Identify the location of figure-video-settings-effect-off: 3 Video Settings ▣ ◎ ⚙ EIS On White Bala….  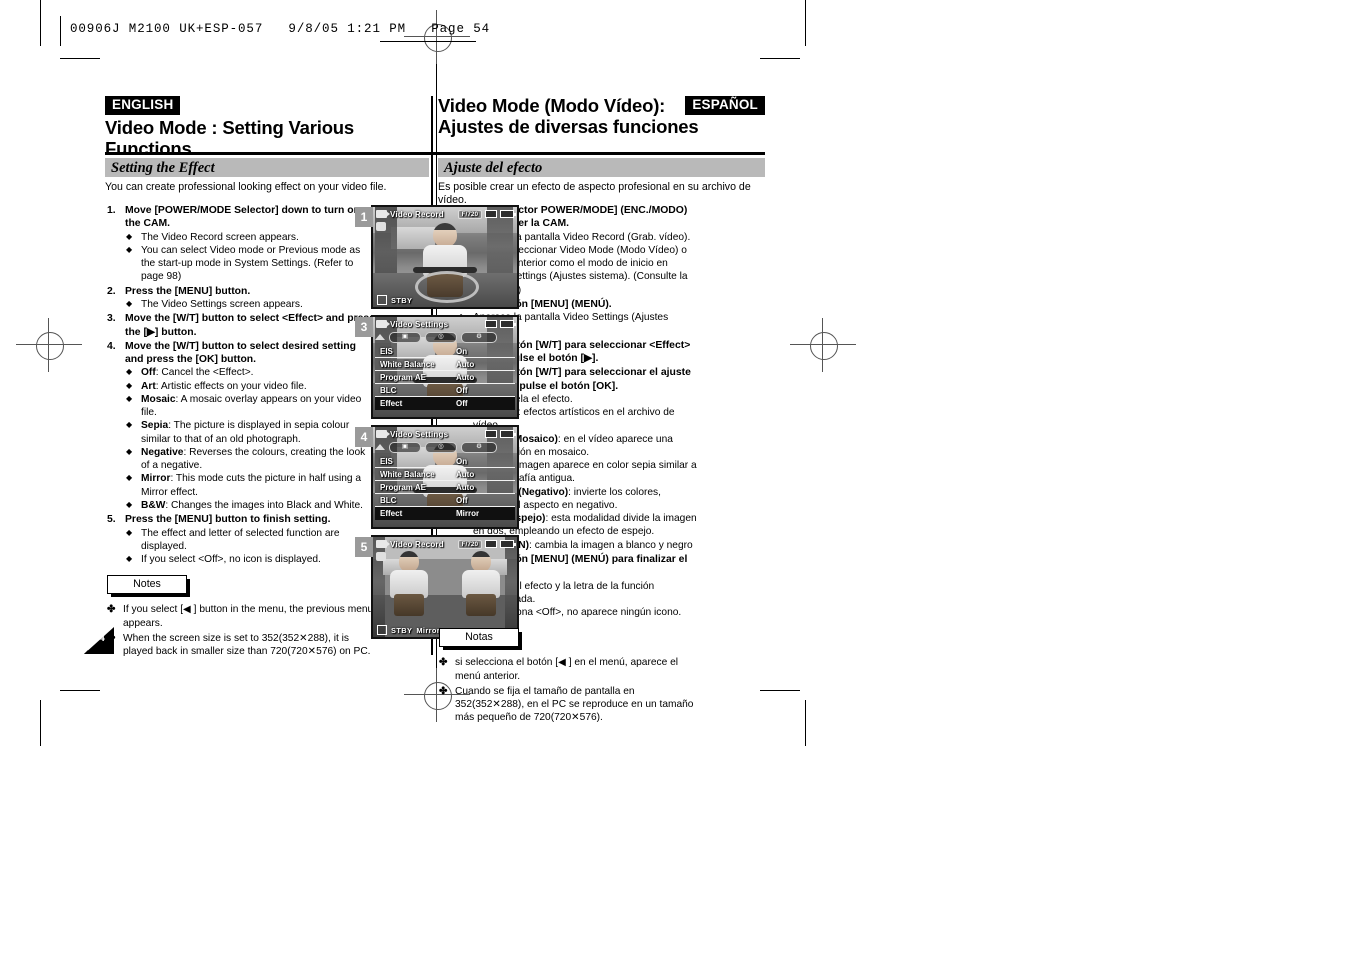
(437, 367).